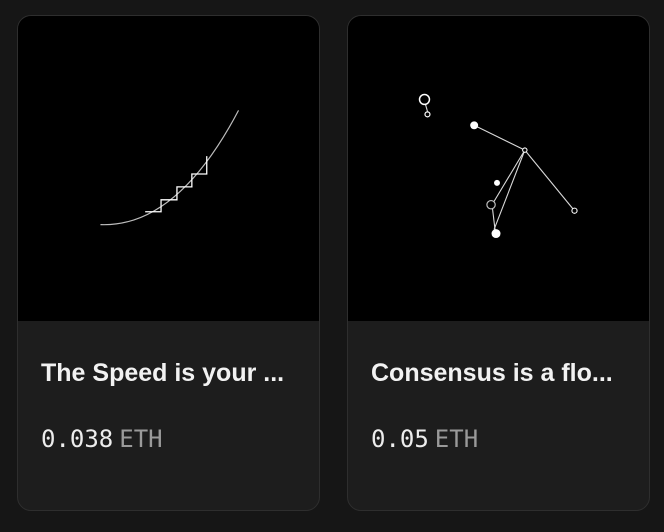  What do you see at coordinates (400, 439) in the screenshot?
I see `price-value: 0.05` at bounding box center [400, 439].